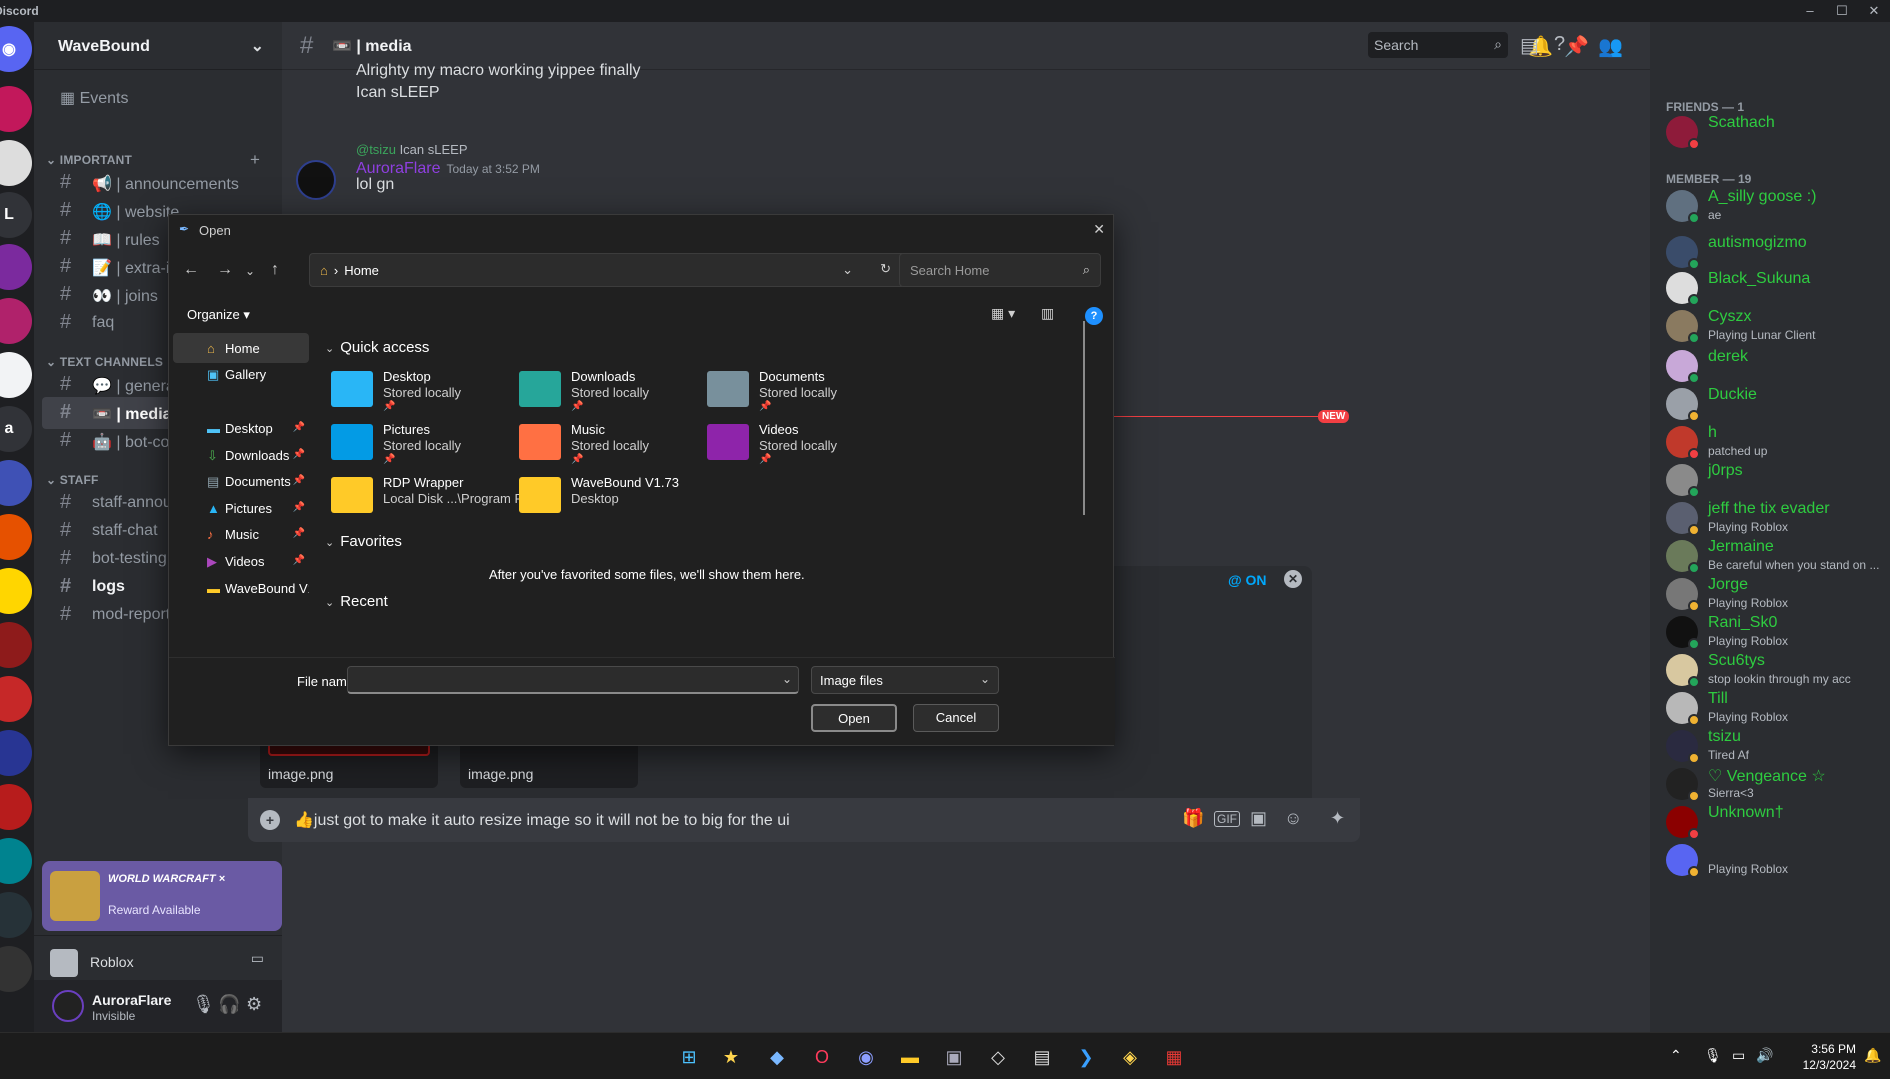 The width and height of the screenshot is (1890, 1079). What do you see at coordinates (1776, 670) in the screenshot?
I see `member-item: Scu6tys stop lookin through my acc` at bounding box center [1776, 670].